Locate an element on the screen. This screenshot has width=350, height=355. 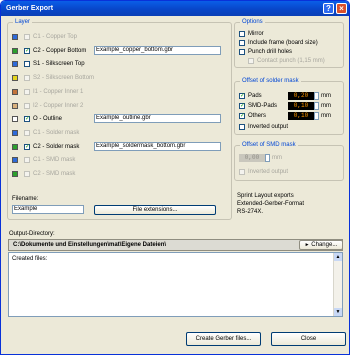
filename-field: Example is located at coordinates (48, 209).